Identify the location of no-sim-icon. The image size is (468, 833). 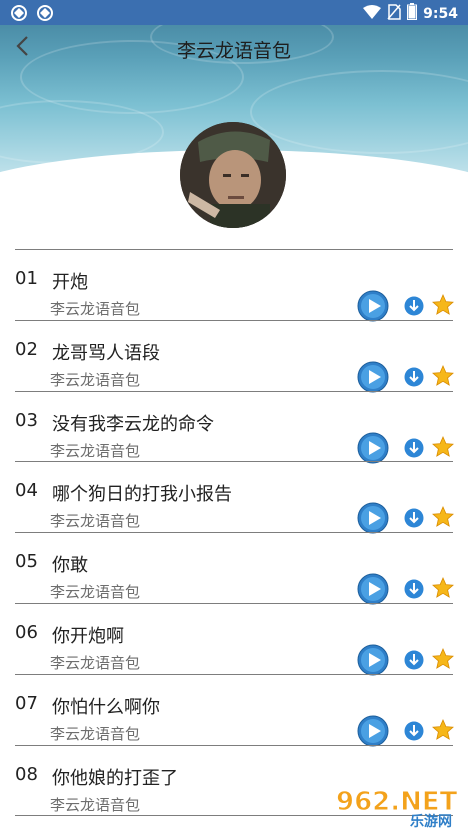
(394, 13).